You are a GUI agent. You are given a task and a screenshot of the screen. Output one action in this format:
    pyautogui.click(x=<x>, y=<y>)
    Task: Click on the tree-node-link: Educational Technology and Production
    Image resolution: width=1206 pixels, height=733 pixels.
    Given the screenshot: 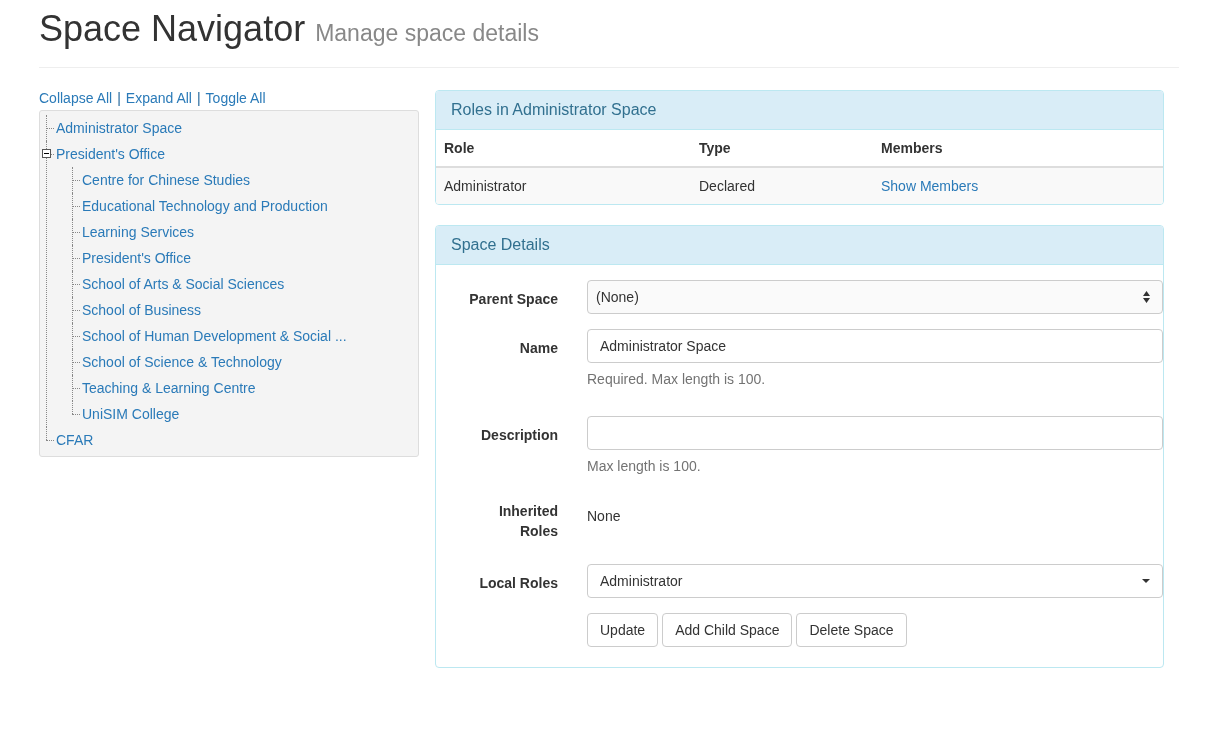 What is the action you would take?
    pyautogui.click(x=205, y=206)
    